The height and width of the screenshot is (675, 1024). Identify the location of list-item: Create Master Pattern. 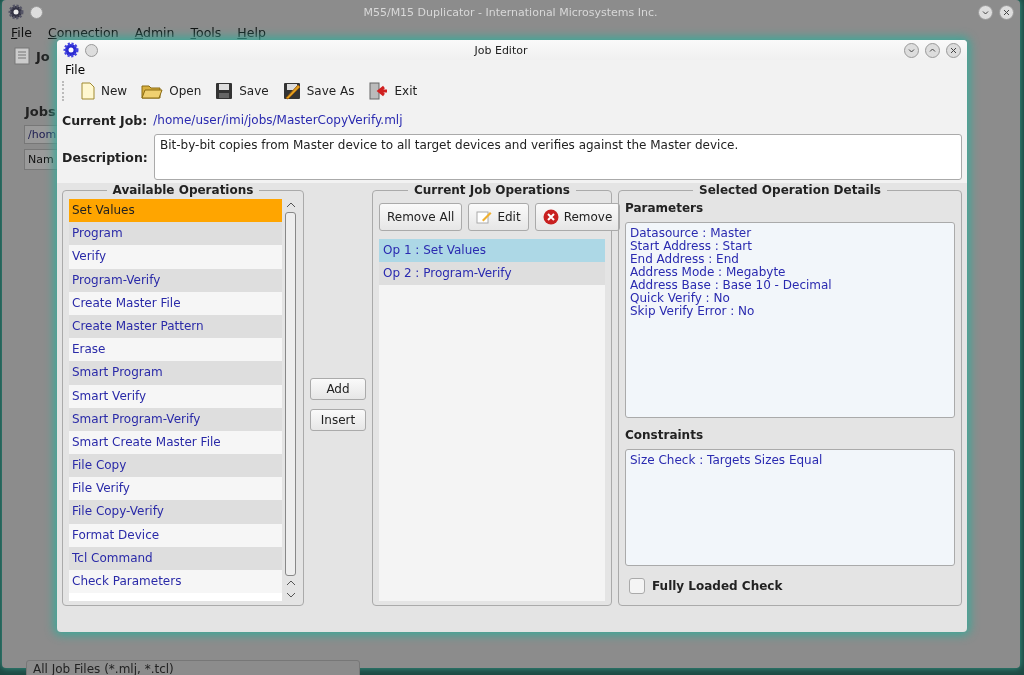
(175, 326).